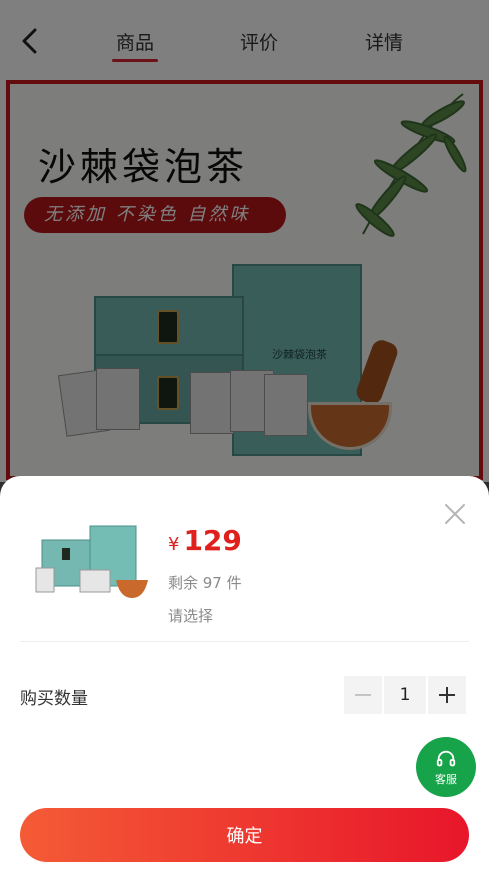 Image resolution: width=489 pixels, height=875 pixels. I want to click on stock-remaining: 剩余 97 件, so click(205, 583).